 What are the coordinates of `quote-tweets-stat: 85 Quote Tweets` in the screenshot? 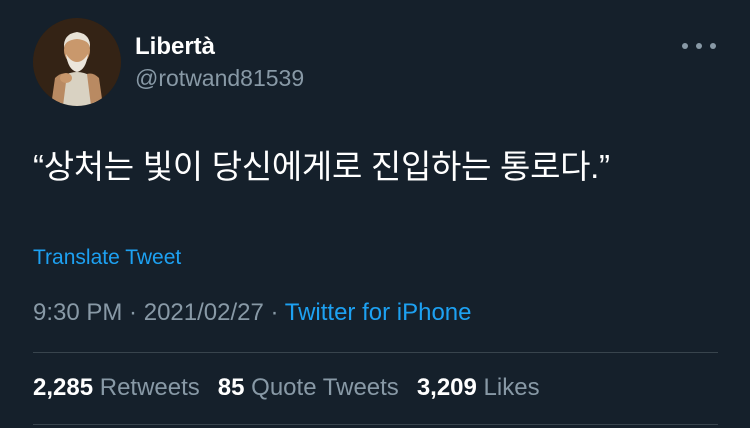 It's located at (308, 388).